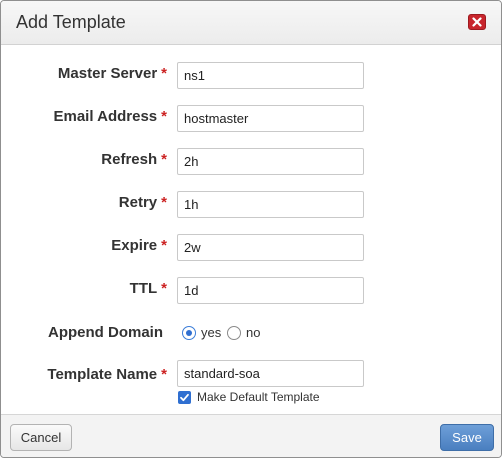  Describe the element at coordinates (105, 116) in the screenshot. I see `email-address-label-text: Email Address` at that location.